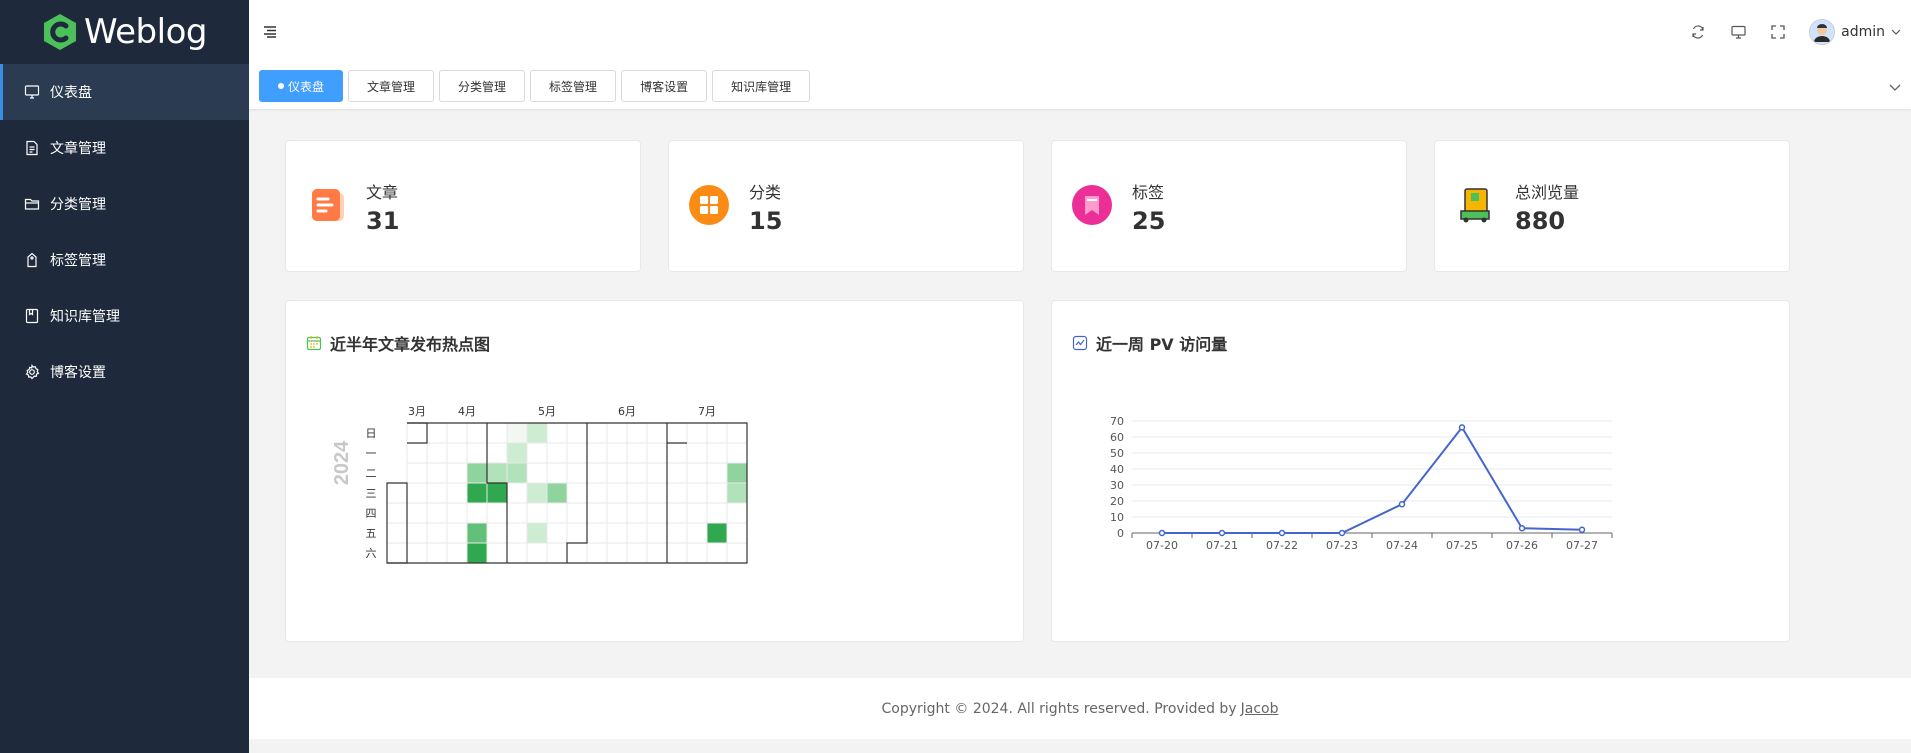 This screenshot has height=753, width=1911. I want to click on pv-xtick-label: 07-21, so click(1222, 545).